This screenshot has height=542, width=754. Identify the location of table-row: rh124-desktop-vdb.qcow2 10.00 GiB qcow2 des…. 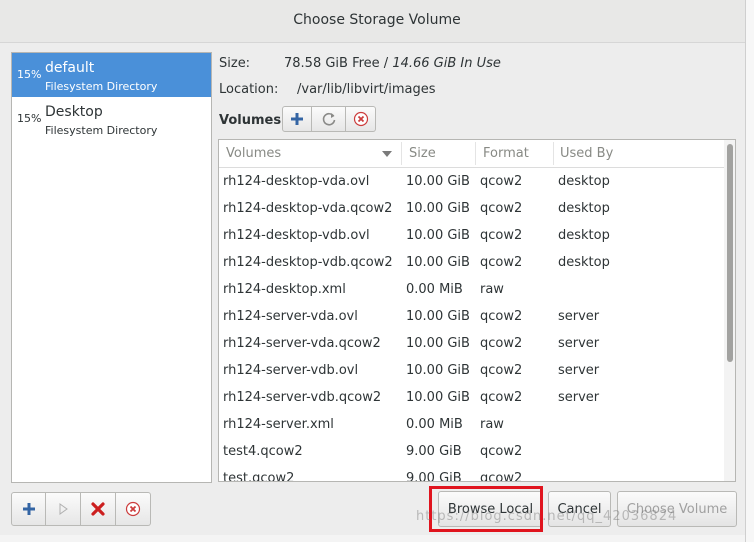
(471, 262).